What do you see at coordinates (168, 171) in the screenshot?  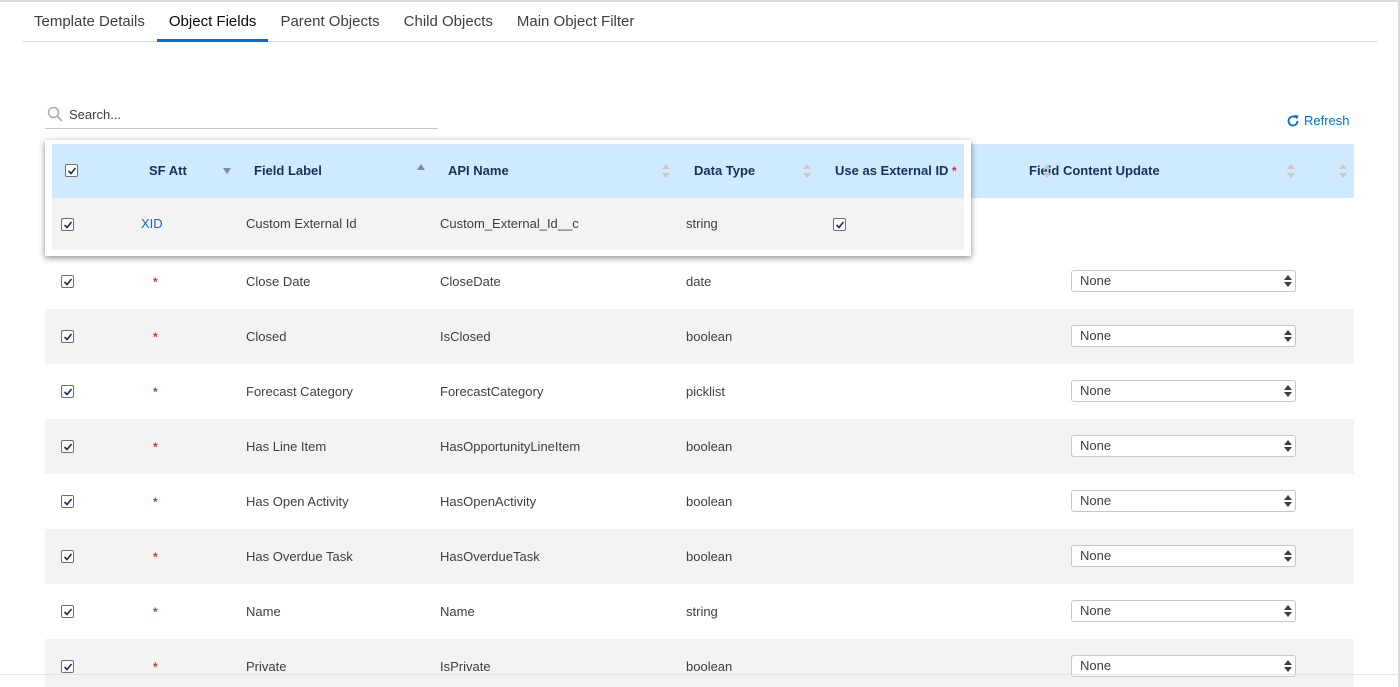 I see `column-header-sf-att: SF Att` at bounding box center [168, 171].